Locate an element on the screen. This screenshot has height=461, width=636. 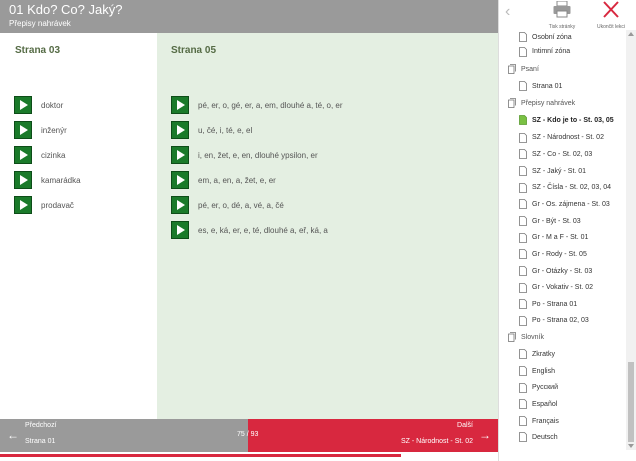
audio-row: cizinka is located at coordinates (39, 155).